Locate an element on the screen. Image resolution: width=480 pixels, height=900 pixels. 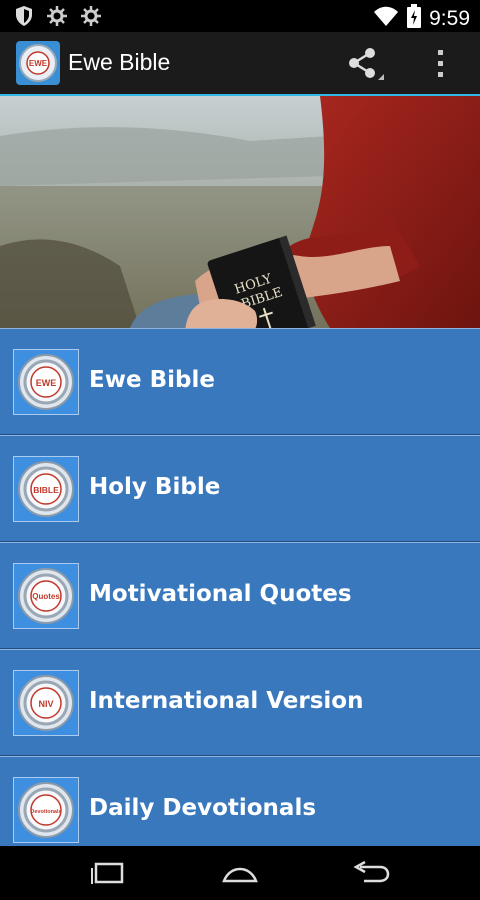
menu-item-ewe-bible: EWE Ewe Bible is located at coordinates (240, 381).